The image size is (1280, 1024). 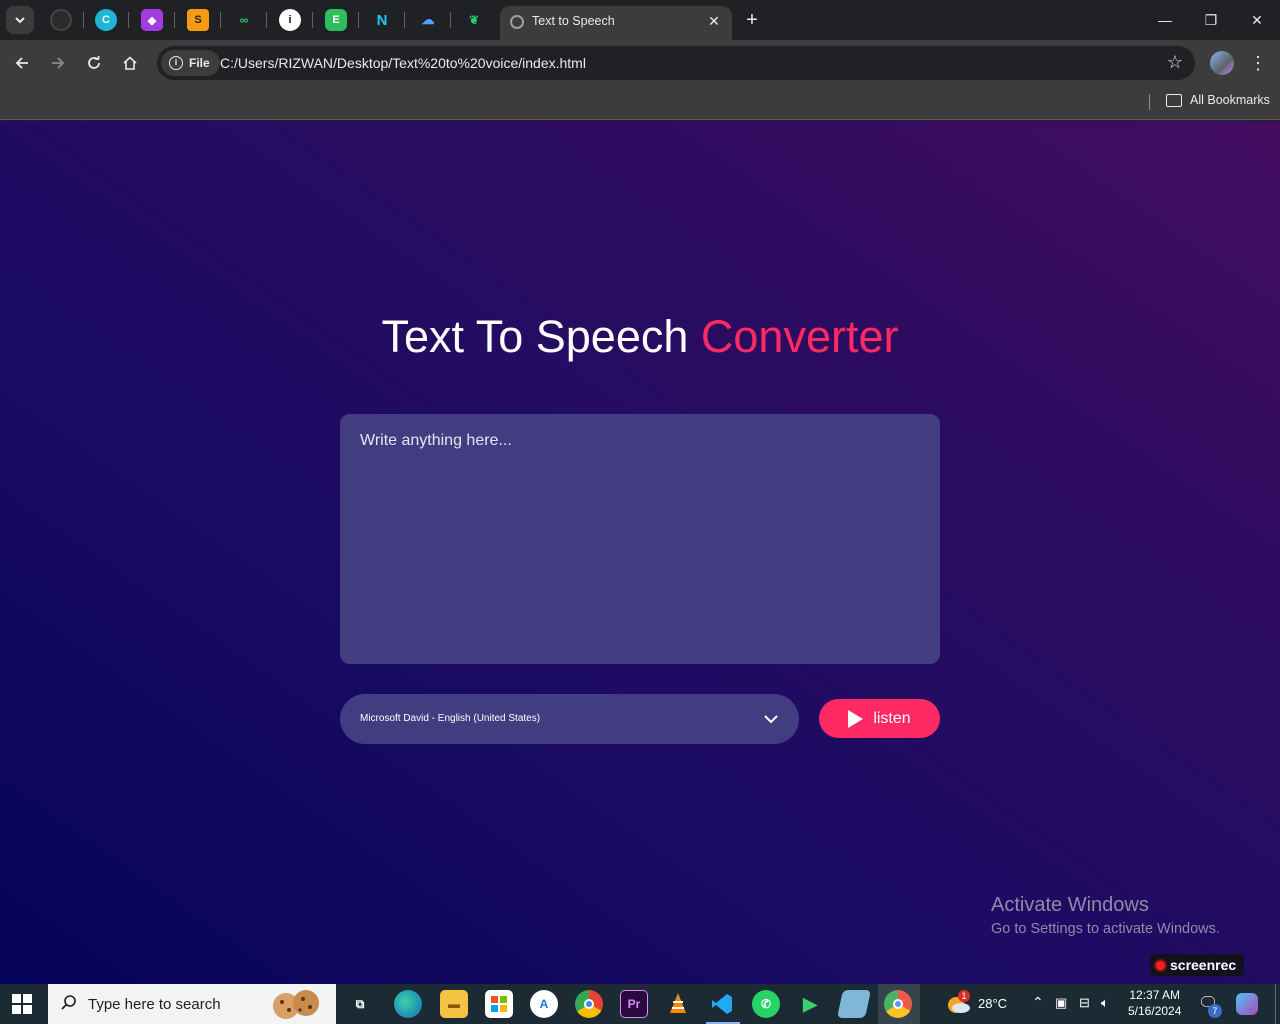 I want to click on leaf-icon: ❦, so click(x=474, y=20).